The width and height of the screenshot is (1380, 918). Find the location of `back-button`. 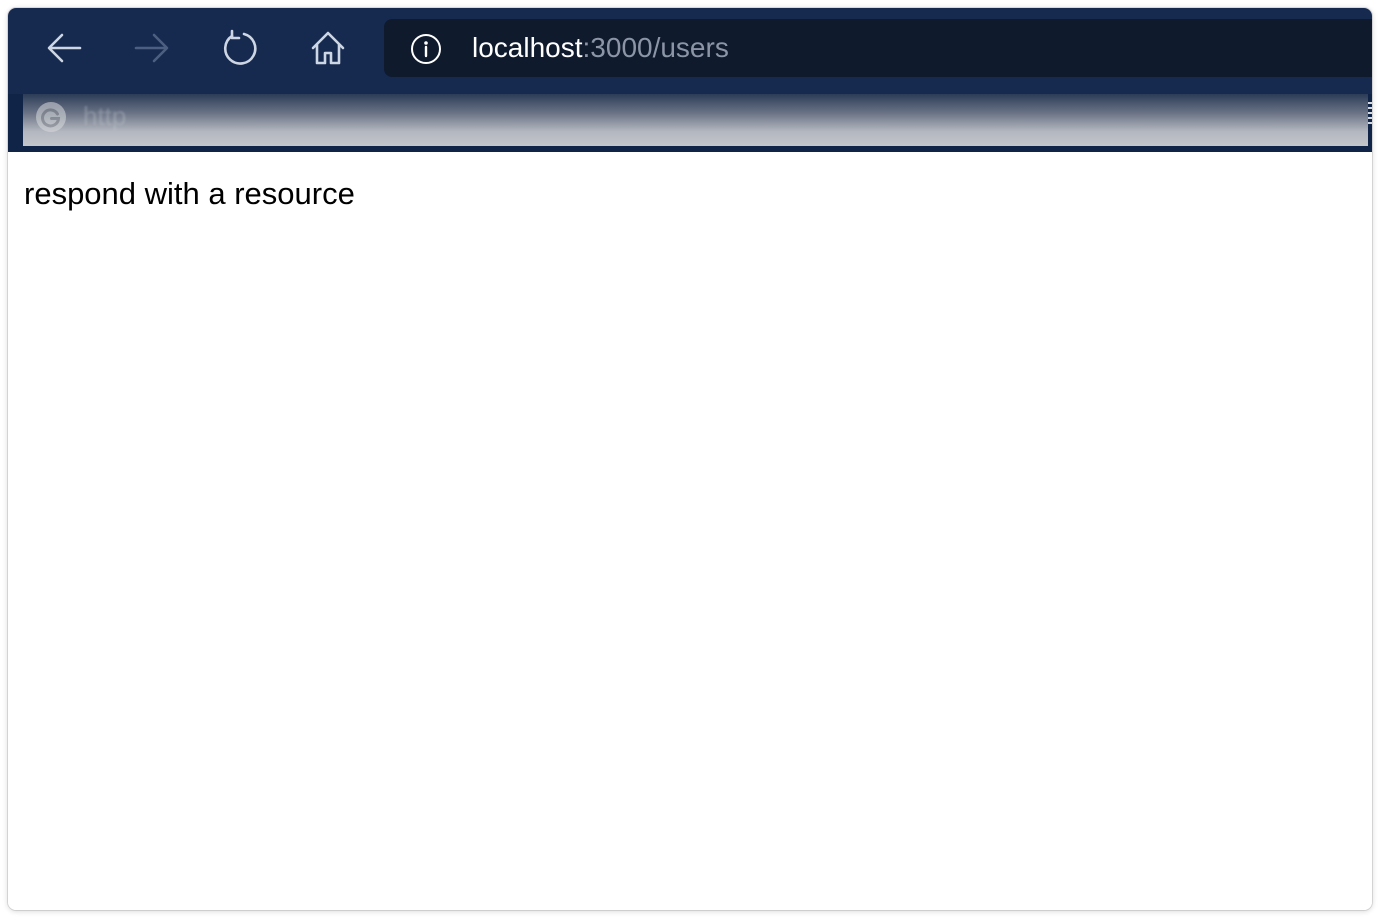

back-button is located at coordinates (64, 48).